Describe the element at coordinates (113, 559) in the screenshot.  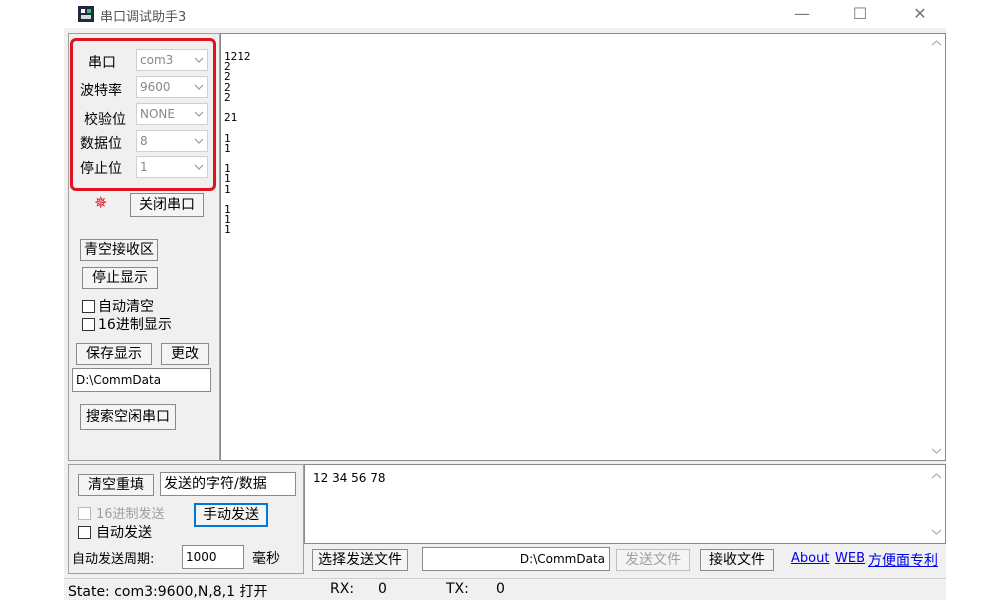
I see `auto-period-label: 自动发送周期:` at that location.